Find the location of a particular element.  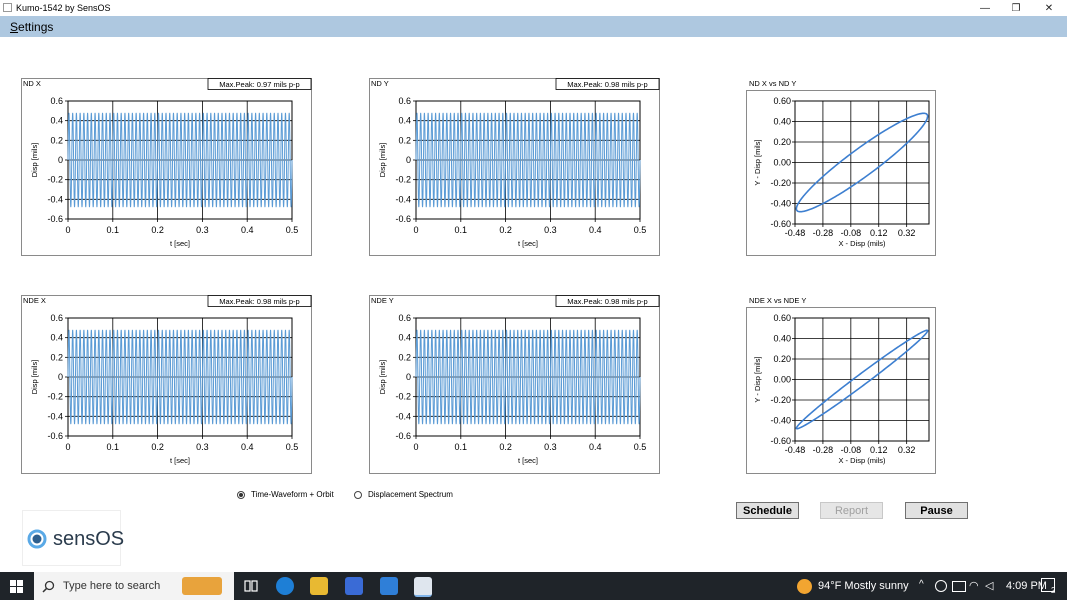

pause-button: Pause is located at coordinates (936, 510).